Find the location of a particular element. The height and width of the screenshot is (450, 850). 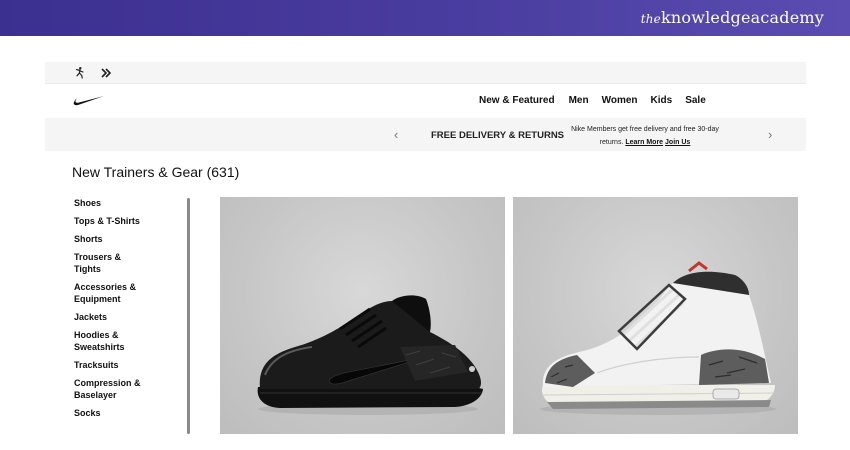

sidebar-item-jackets: Jackets is located at coordinates (110, 317).